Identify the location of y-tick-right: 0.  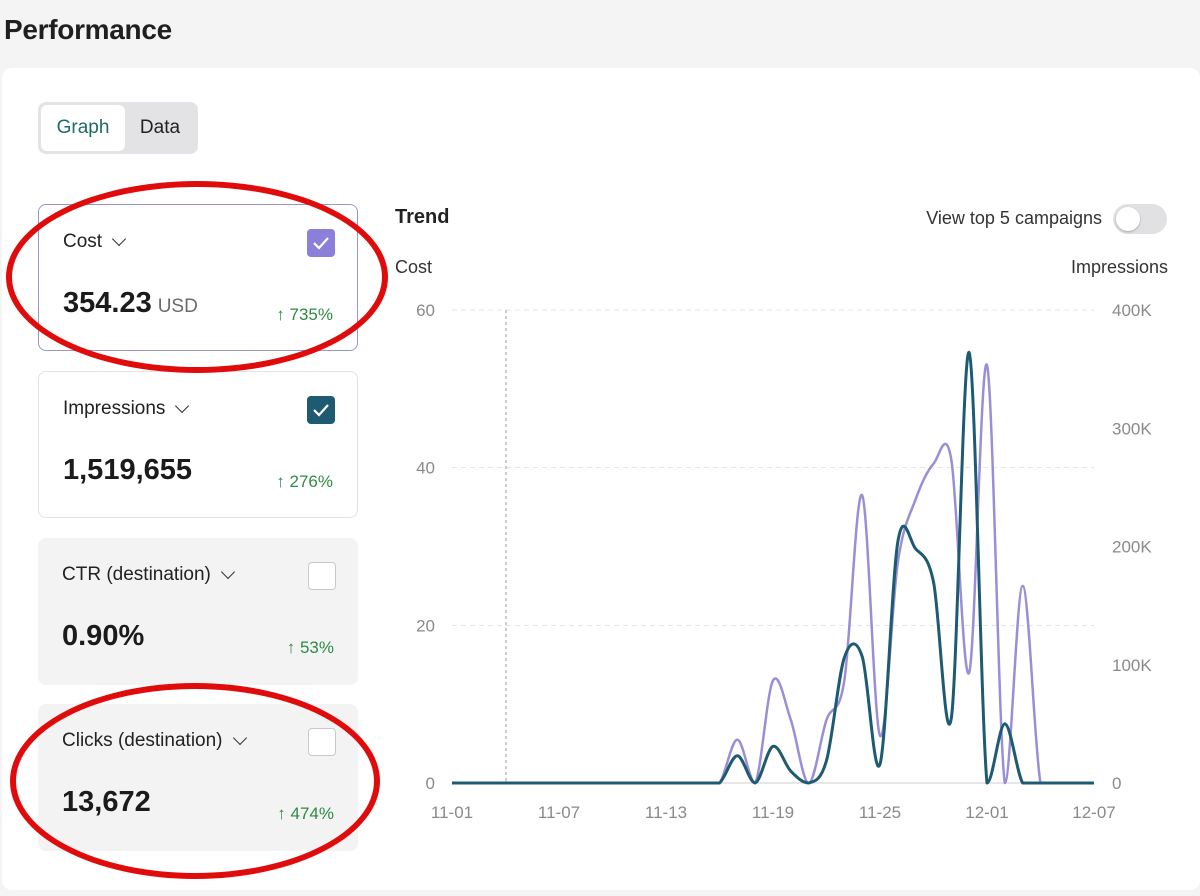
(1116, 783).